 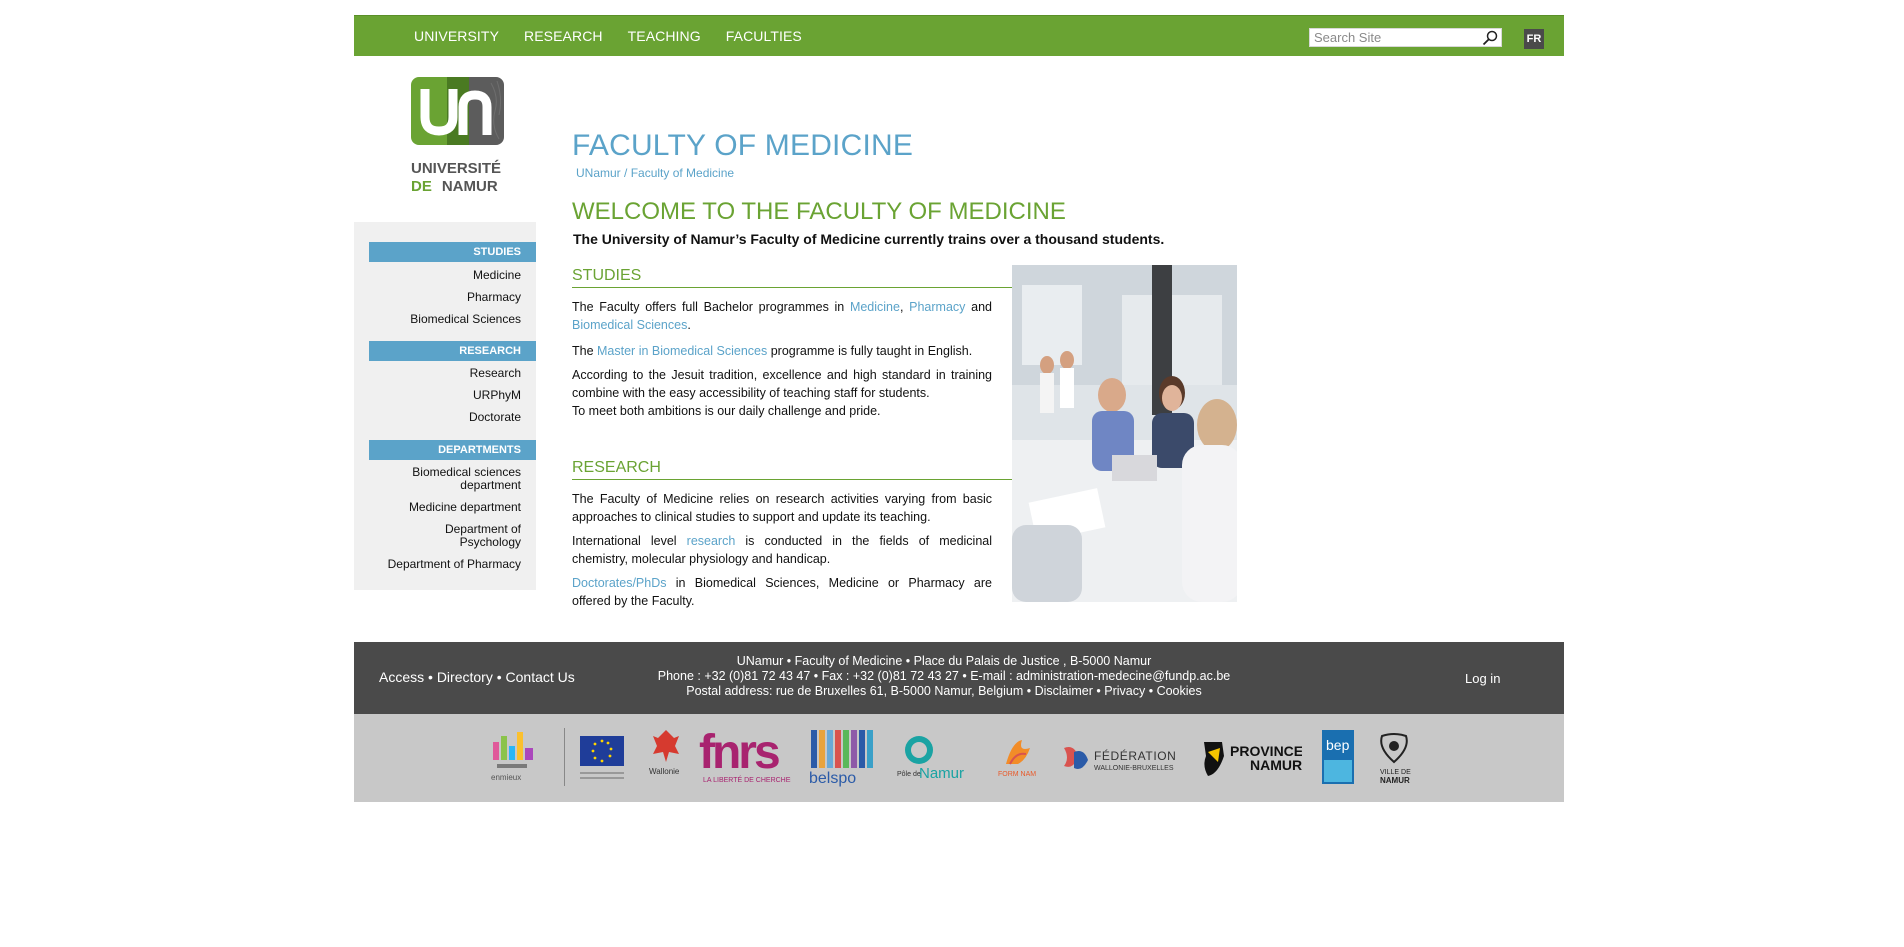 I want to click on sidebar-item-pharmacy-department: Department of Pharmacy, so click(x=452, y=564).